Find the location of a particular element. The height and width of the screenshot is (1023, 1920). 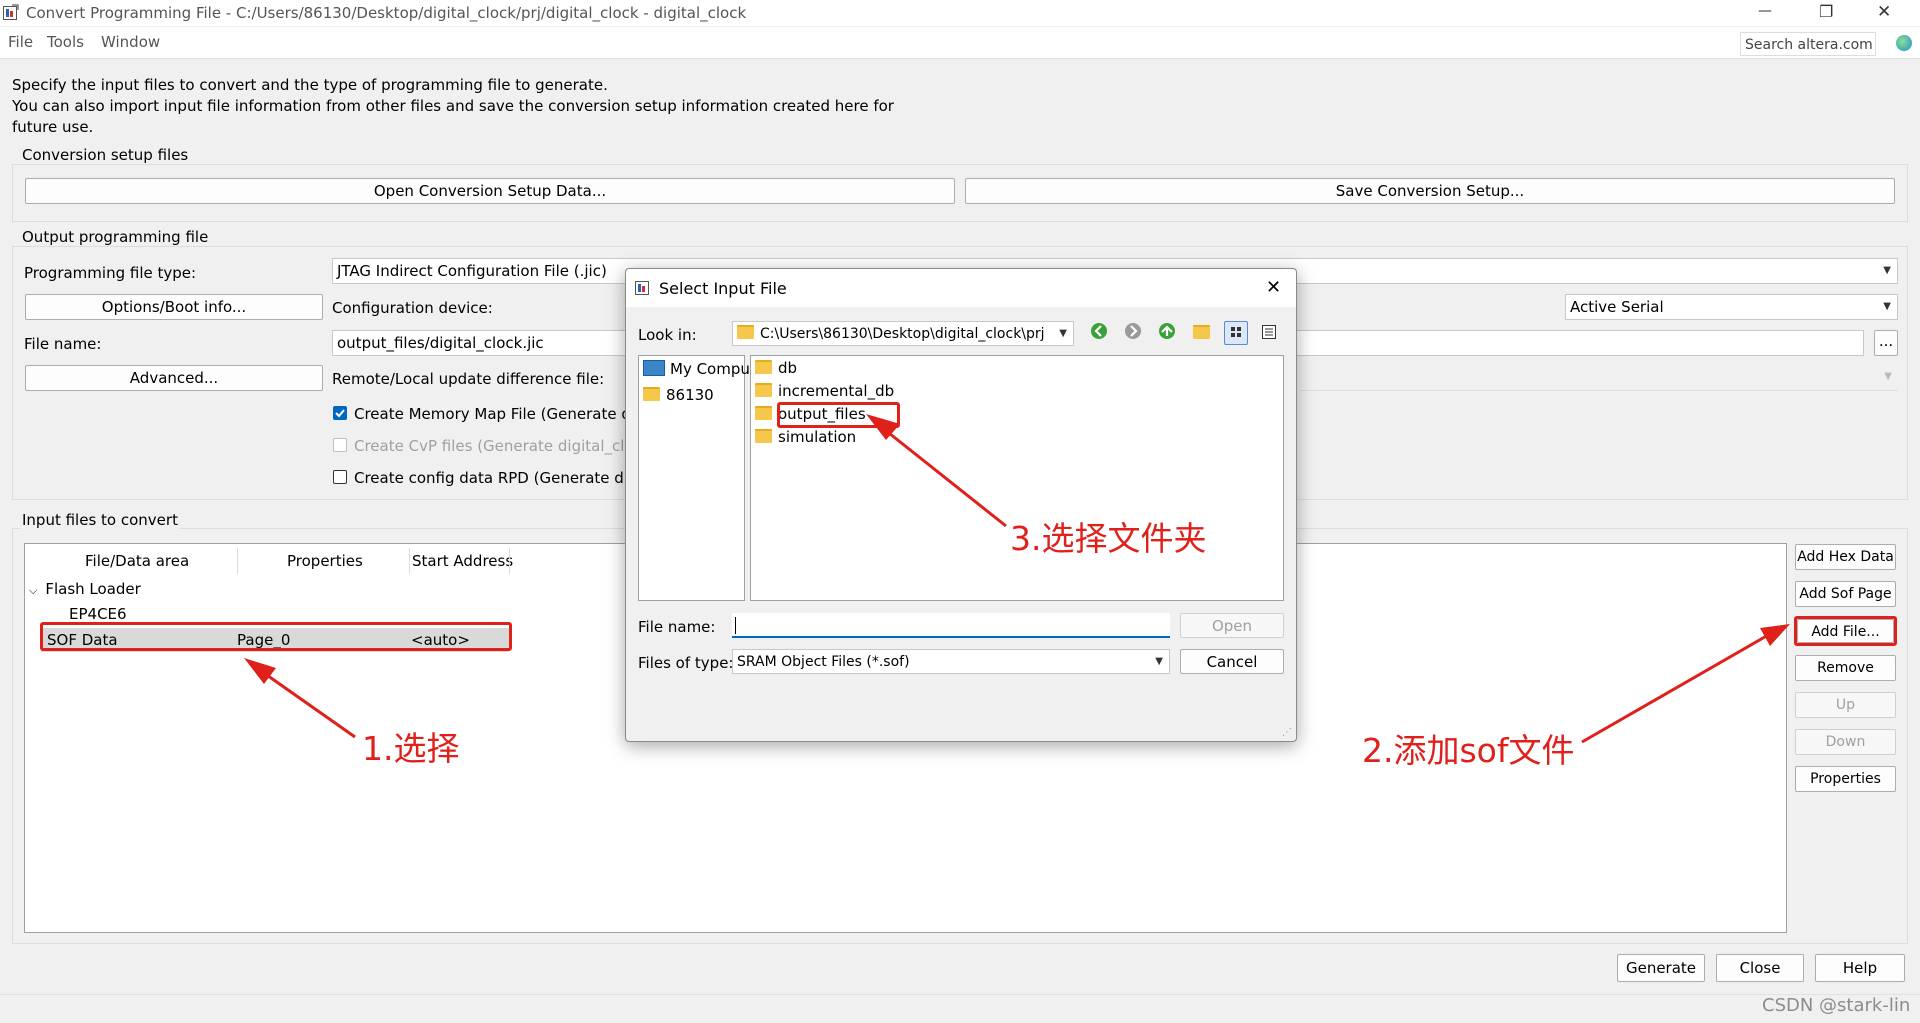

annotation-step-2: 2.添加sof文件 is located at coordinates (1468, 750).